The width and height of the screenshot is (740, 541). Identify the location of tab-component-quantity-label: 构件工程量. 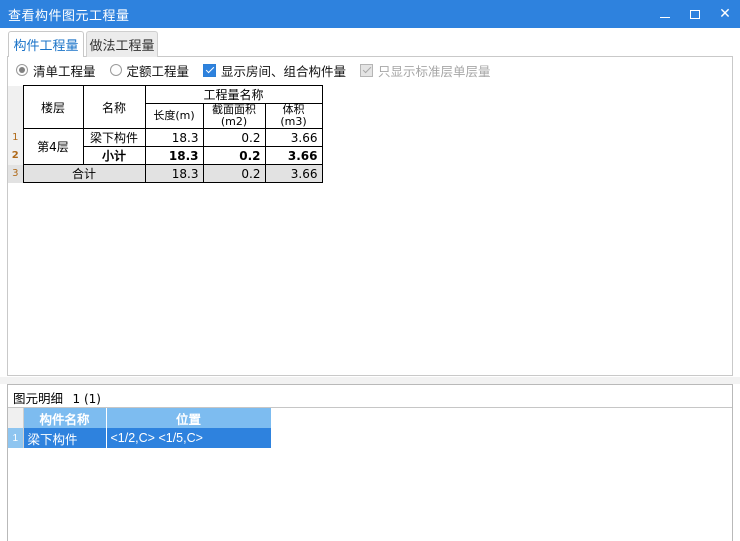
(46, 45).